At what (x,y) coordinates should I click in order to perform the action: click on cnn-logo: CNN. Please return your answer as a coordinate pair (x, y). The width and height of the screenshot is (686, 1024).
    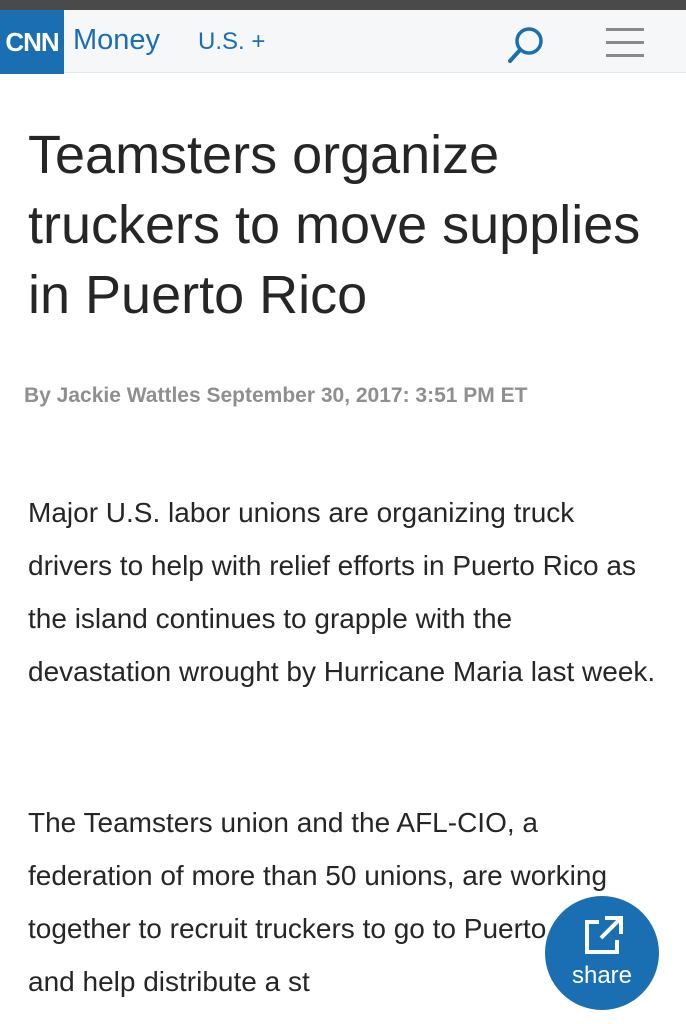
    Looking at the image, I should click on (32, 42).